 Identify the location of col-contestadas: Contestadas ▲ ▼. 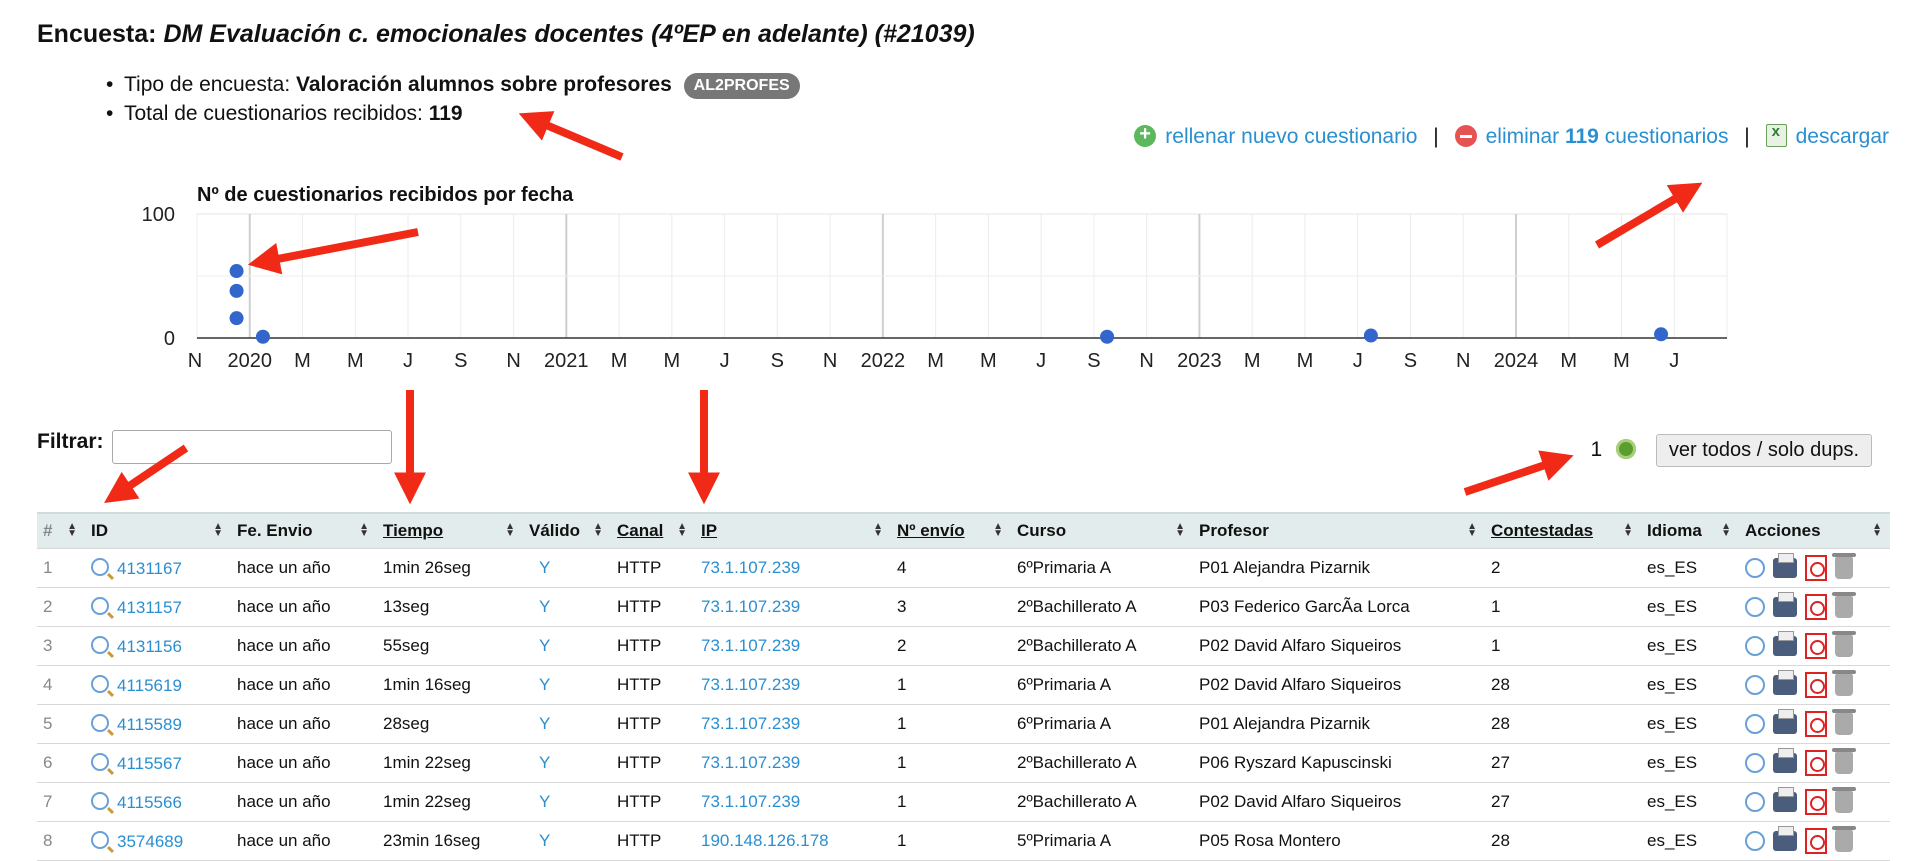
(1563, 530).